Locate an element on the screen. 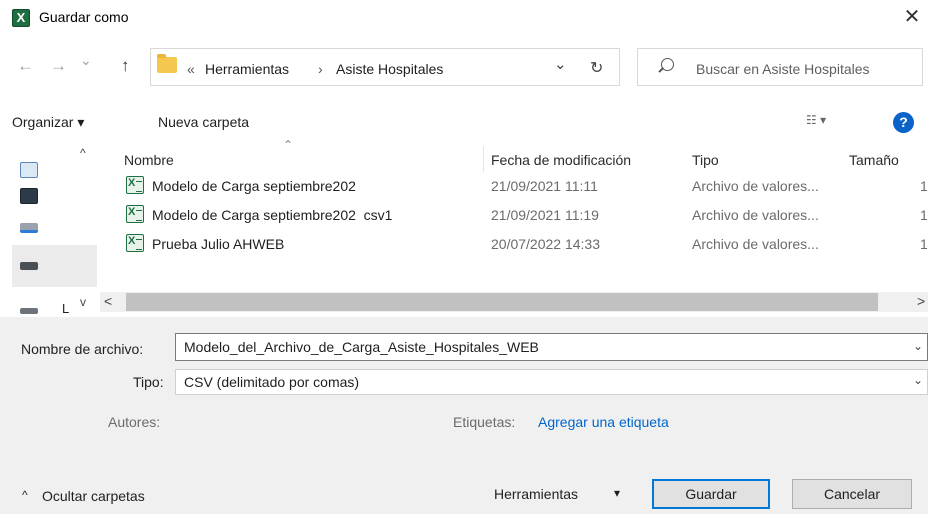 The height and width of the screenshot is (514, 928). nav-scroll-down-icon: v is located at coordinates (83, 302).